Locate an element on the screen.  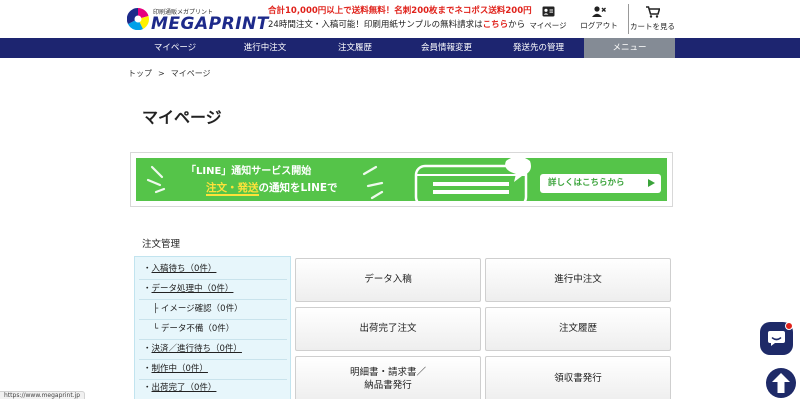
breadcrumb-top: トップ is located at coordinates (140, 73).